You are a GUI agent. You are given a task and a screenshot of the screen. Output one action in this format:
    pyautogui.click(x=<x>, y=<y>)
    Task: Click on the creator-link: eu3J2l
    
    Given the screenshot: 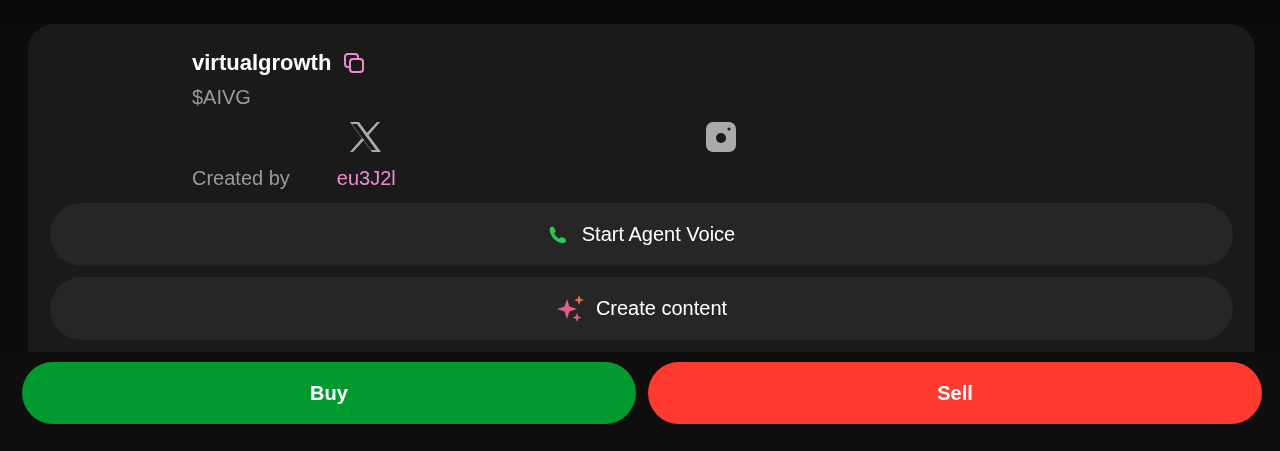 What is the action you would take?
    pyautogui.click(x=366, y=178)
    